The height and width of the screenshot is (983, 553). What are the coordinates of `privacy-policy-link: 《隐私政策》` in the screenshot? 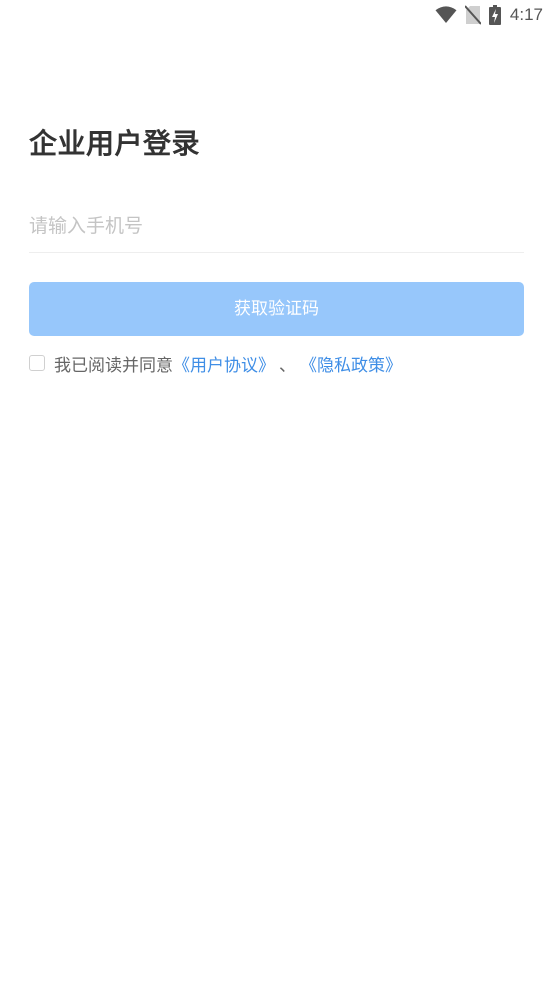 It's located at (351, 363).